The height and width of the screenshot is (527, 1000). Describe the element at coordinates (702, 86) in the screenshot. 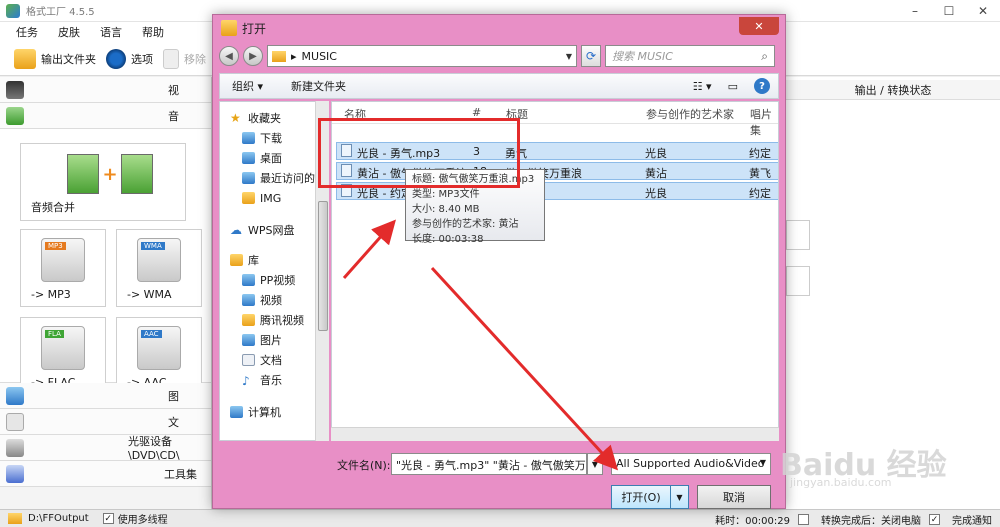

I see `view-options-icon: ☷ ▾` at that location.